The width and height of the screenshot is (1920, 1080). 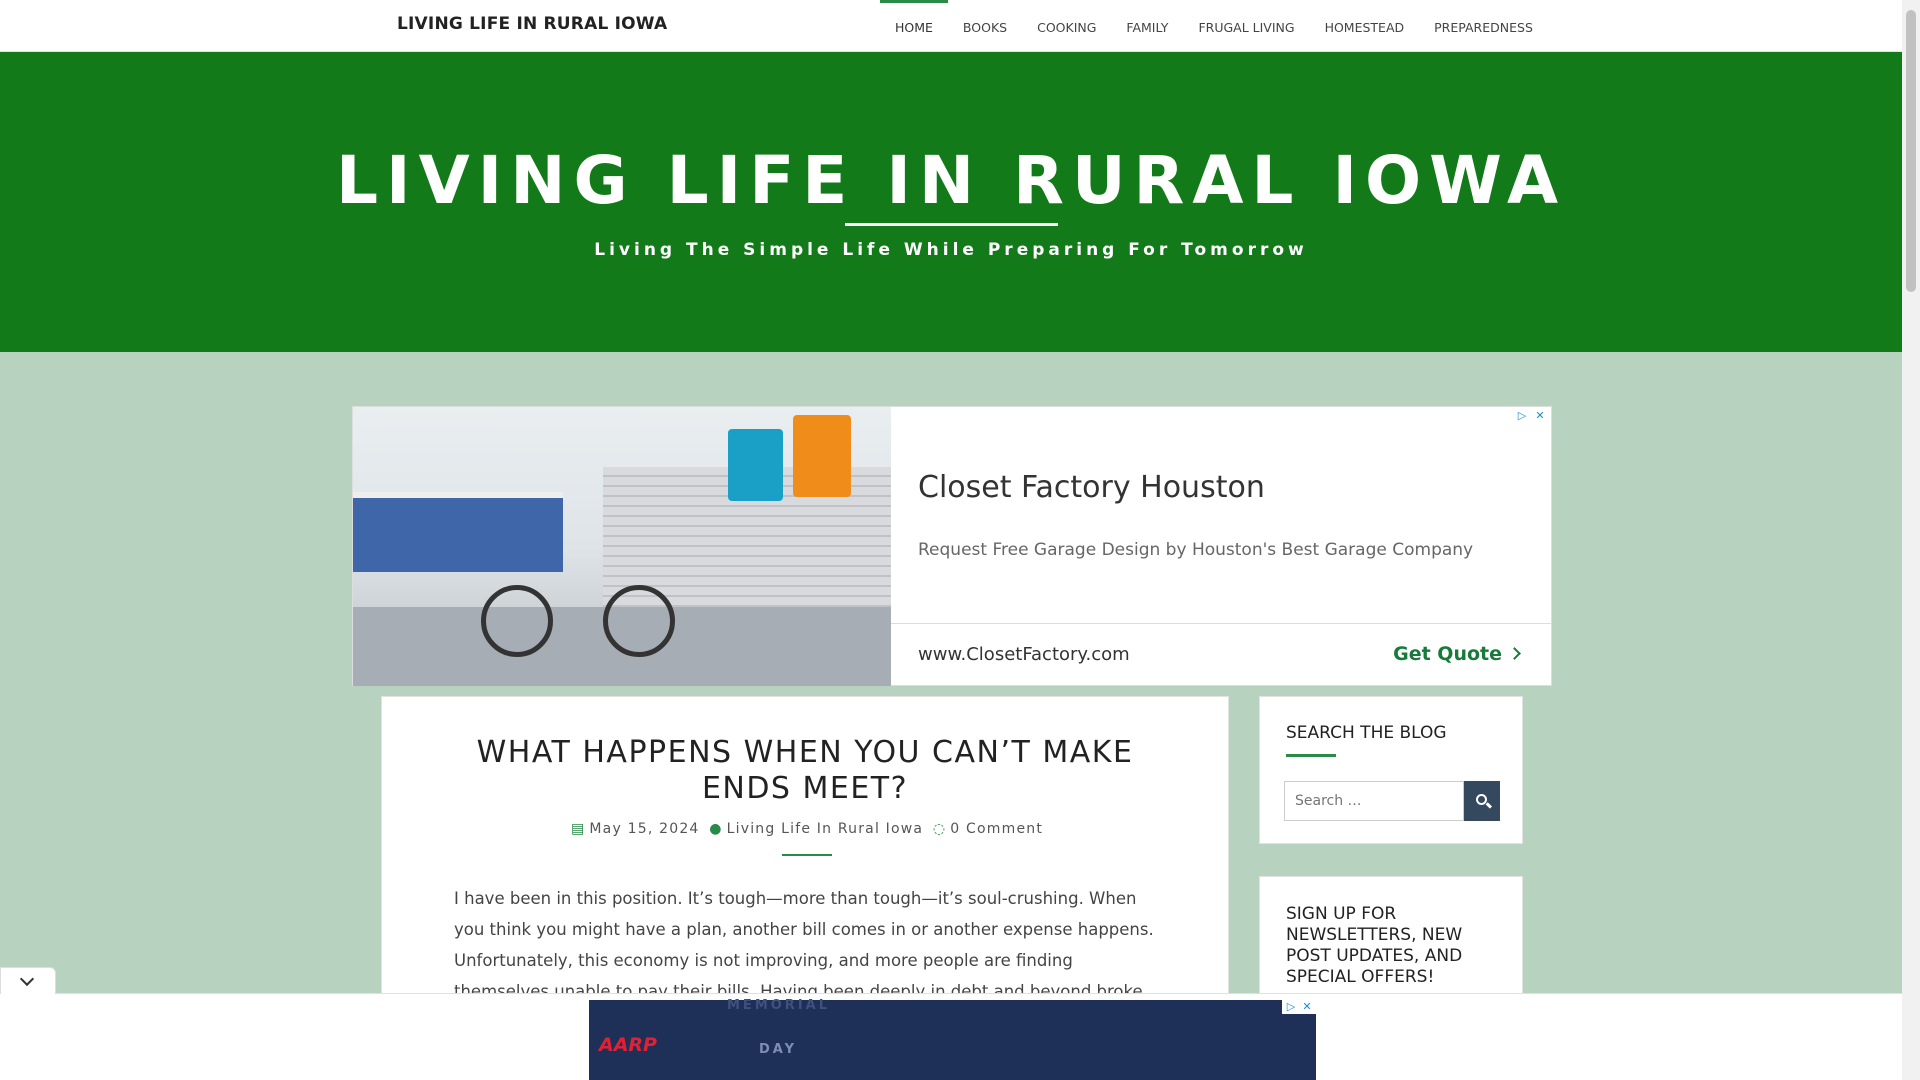 I want to click on sticky-ad-subline: DAY, so click(x=778, y=1049).